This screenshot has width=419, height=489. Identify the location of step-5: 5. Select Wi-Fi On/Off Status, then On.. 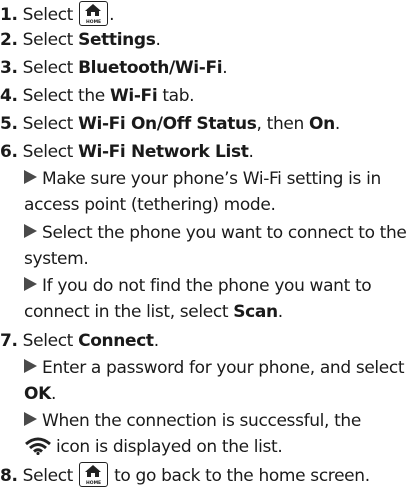
(170, 124).